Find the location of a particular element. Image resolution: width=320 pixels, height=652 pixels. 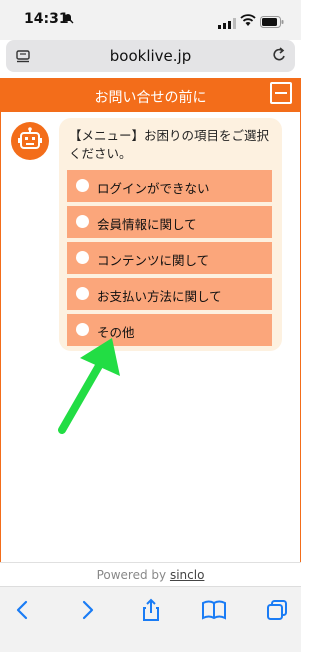

option-label: コンテンツに関して is located at coordinates (153, 260).